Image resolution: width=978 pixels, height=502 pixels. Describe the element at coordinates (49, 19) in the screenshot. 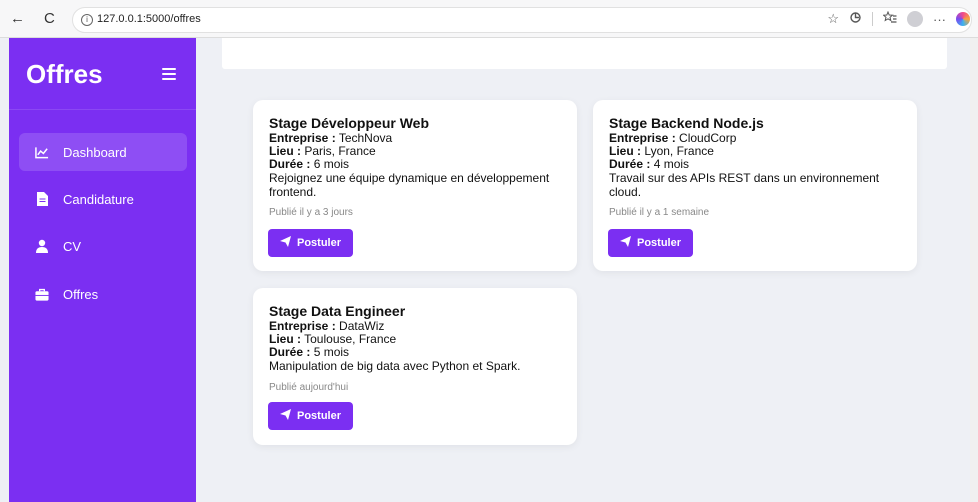

I see `refresh-icon: C` at that location.